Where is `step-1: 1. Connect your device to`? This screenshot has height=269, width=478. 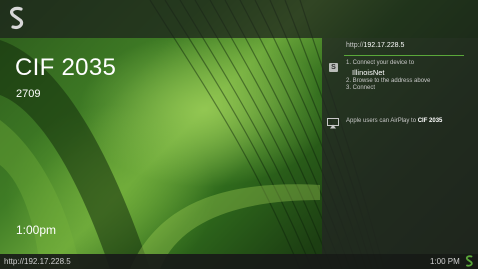 step-1: 1. Connect your device to is located at coordinates (380, 63).